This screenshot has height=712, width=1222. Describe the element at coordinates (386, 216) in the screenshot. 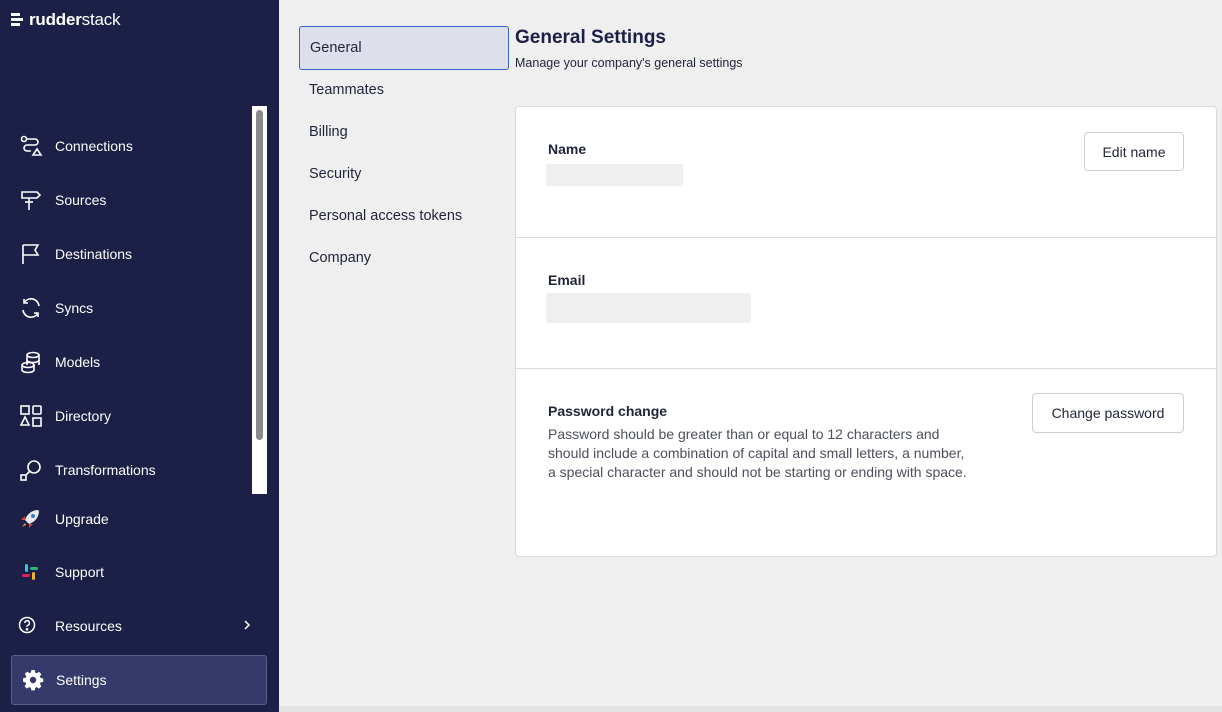

I see `settings-nav-label: Personal access tokens` at that location.